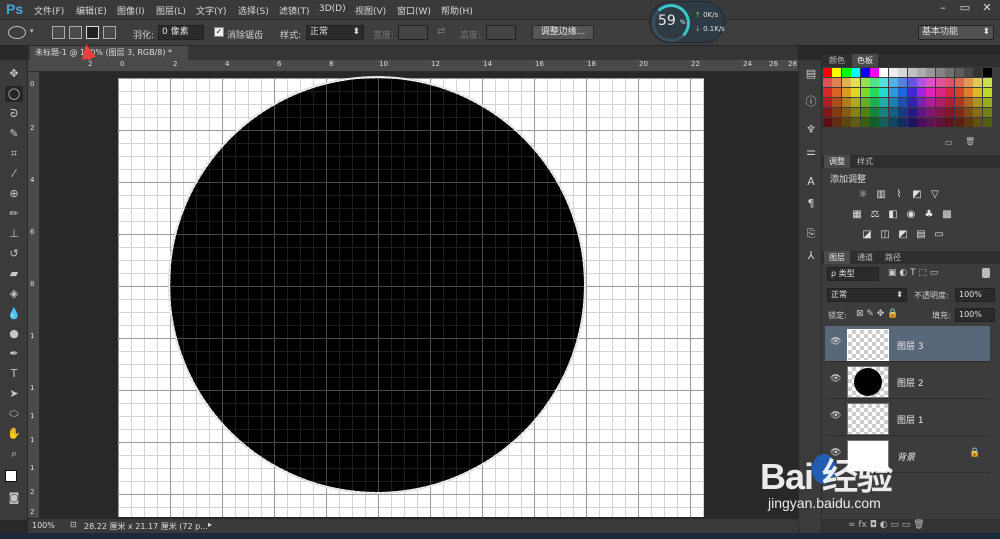  I want to click on foreground-color-swatch, so click(11, 476).